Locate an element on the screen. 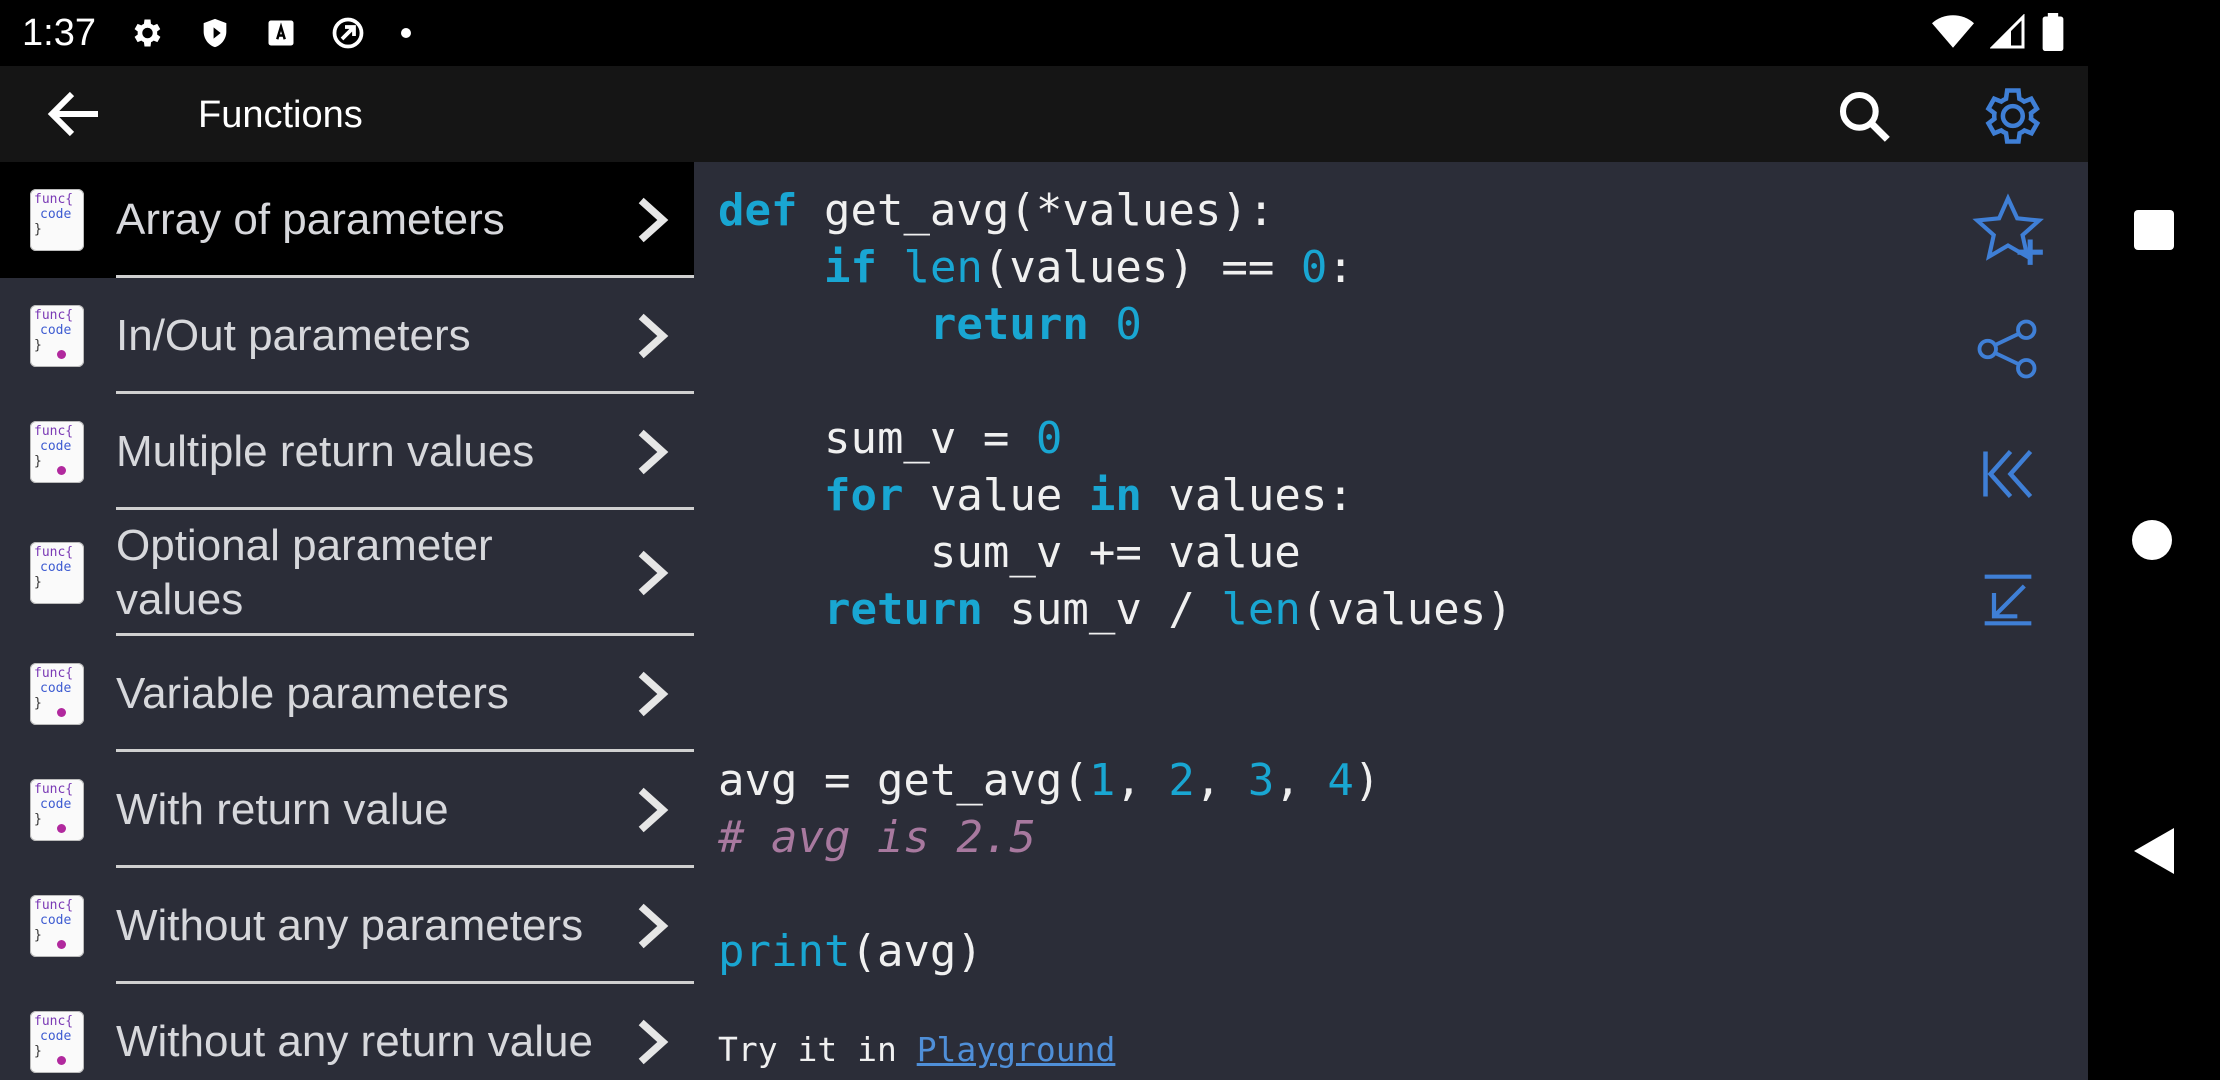  list-item-array-of-parameters: func{ code } Array of parameters is located at coordinates (347, 220).